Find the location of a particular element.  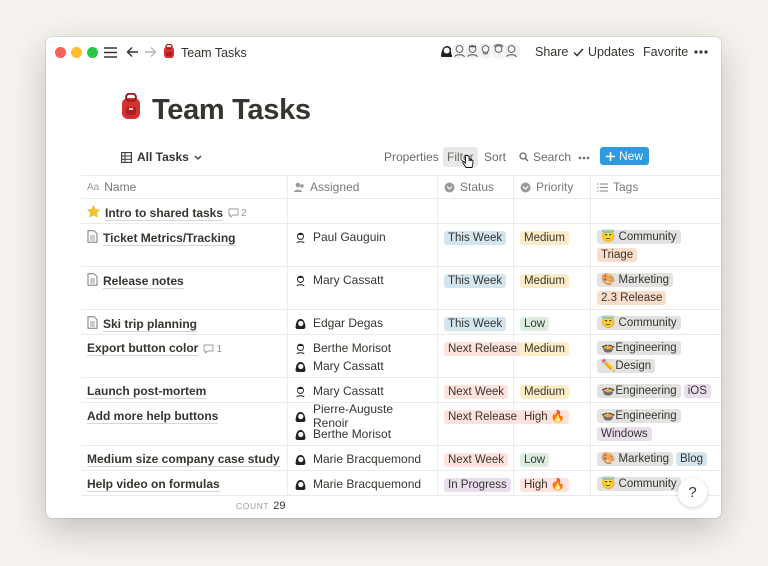

new-button: New is located at coordinates (624, 156).